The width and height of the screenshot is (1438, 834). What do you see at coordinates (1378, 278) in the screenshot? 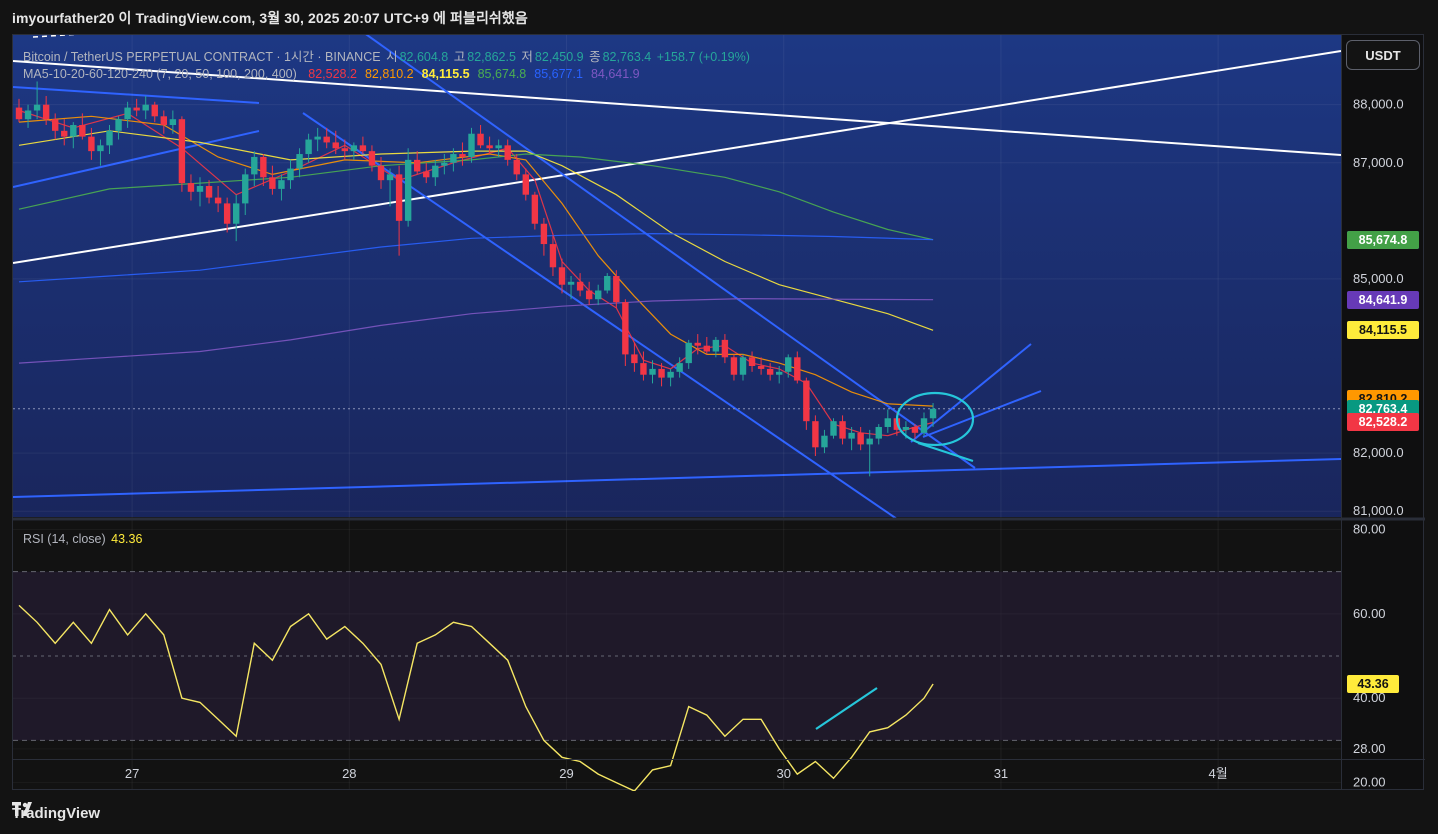
I see `price-tick-label: 85,000.0` at bounding box center [1378, 278].